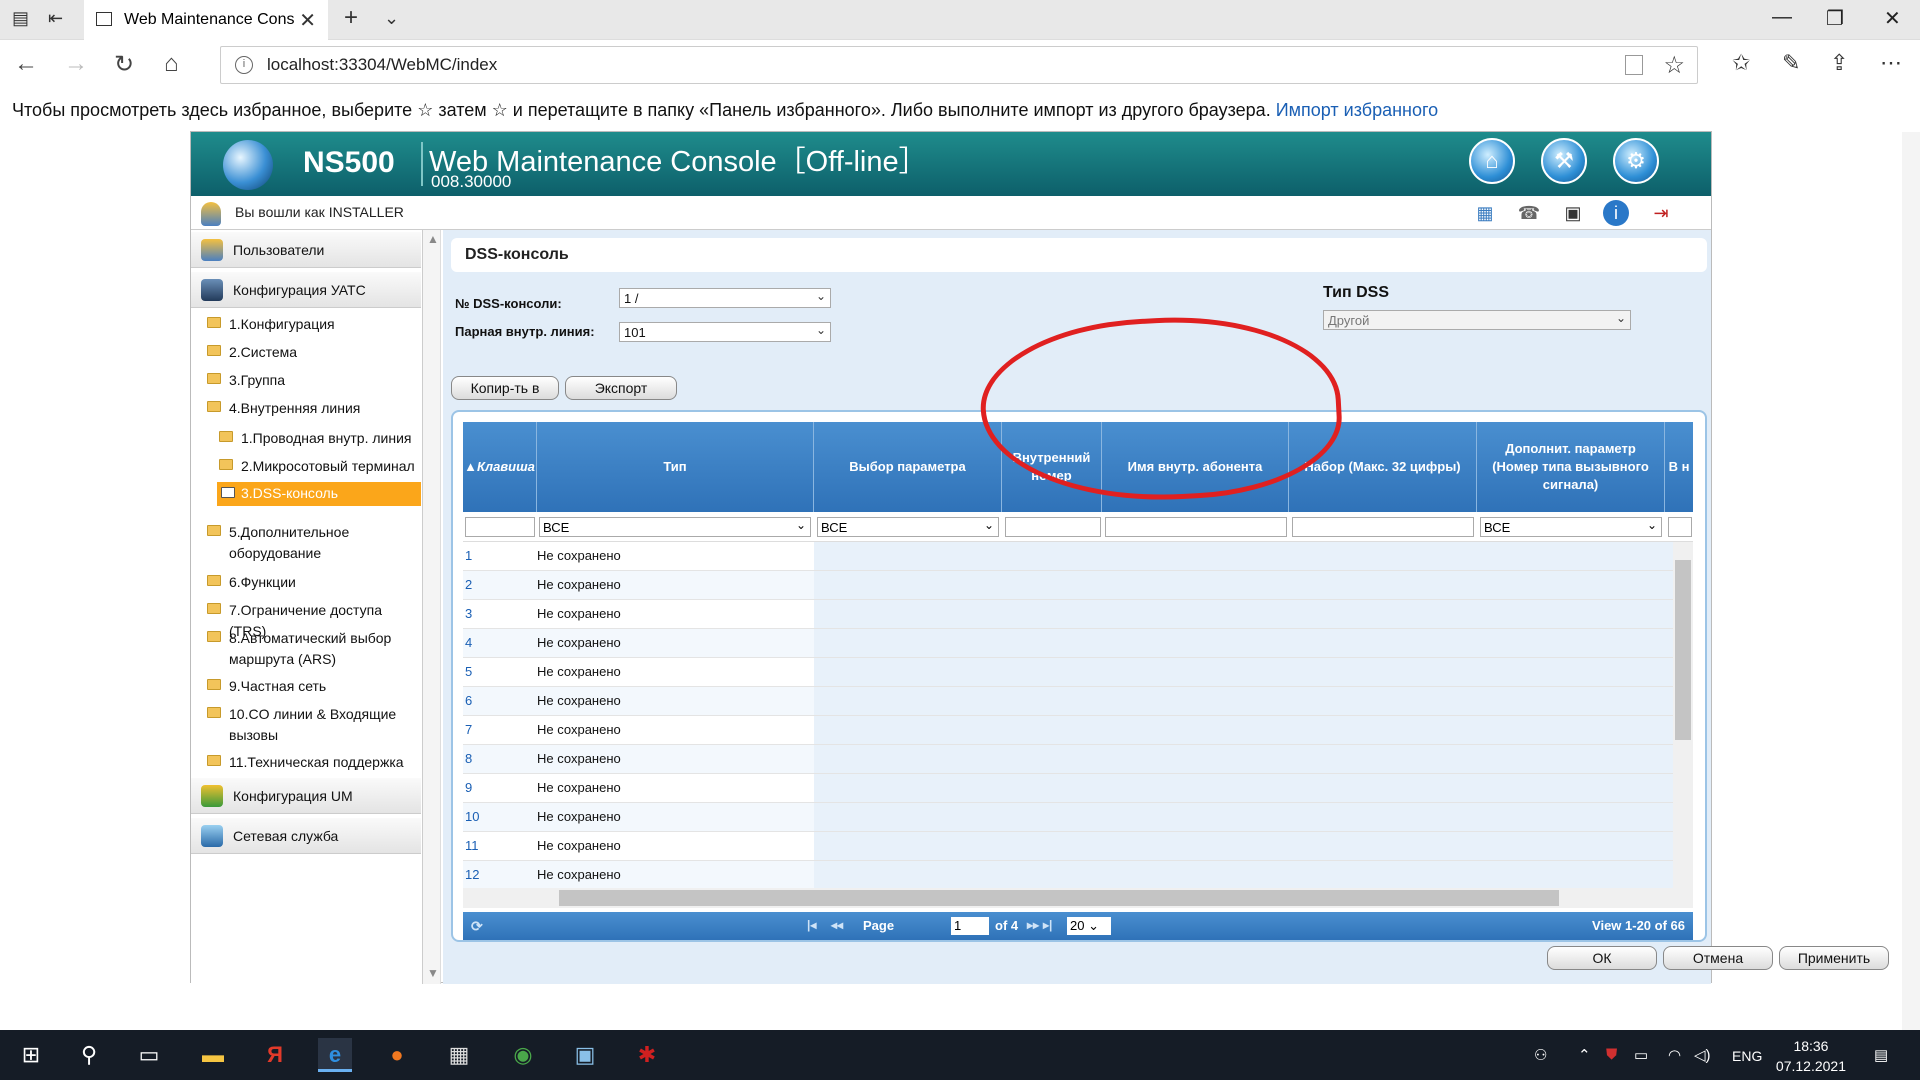 The width and height of the screenshot is (1920, 1080). Describe the element at coordinates (1477, 320) in the screenshot. I see `dss-type-select: Другой ⌄` at that location.